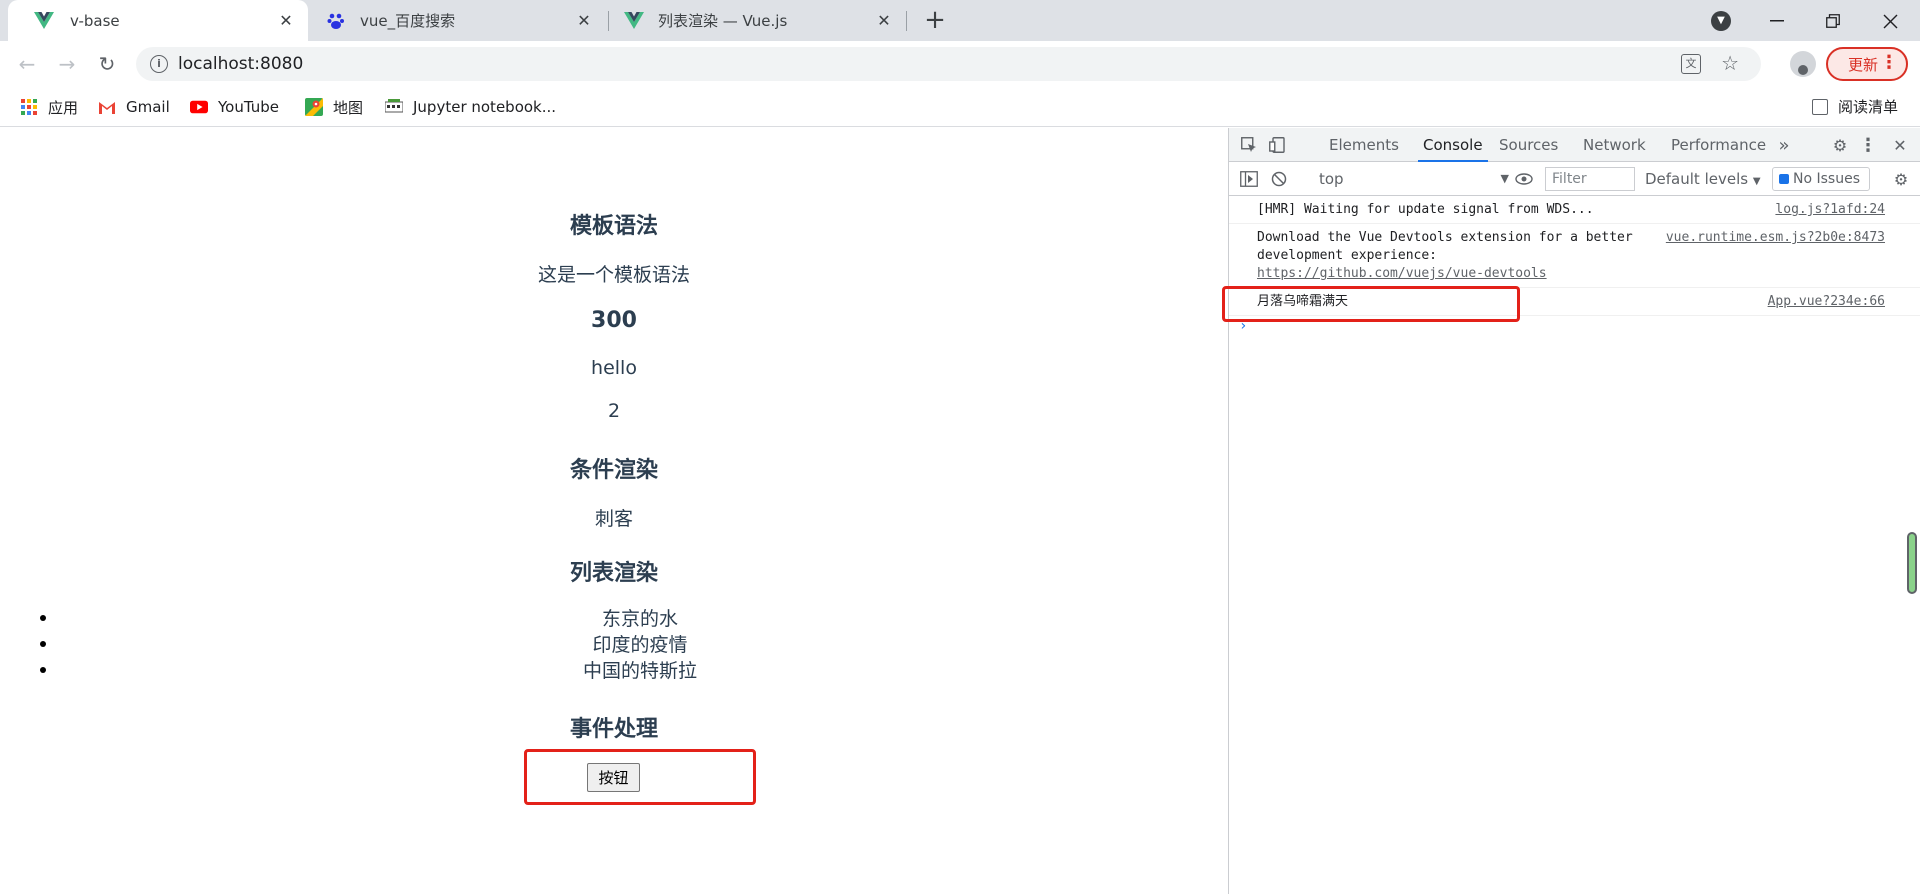 The height and width of the screenshot is (894, 1920). I want to click on restore-icon, so click(1833, 21).